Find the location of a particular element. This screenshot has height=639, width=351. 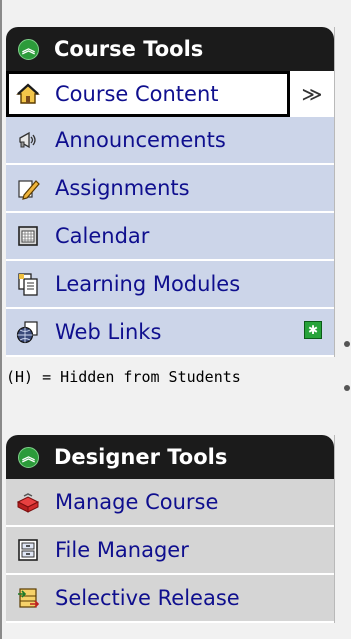

menu-item-learning-modules: Learning Modules is located at coordinates (170, 285).